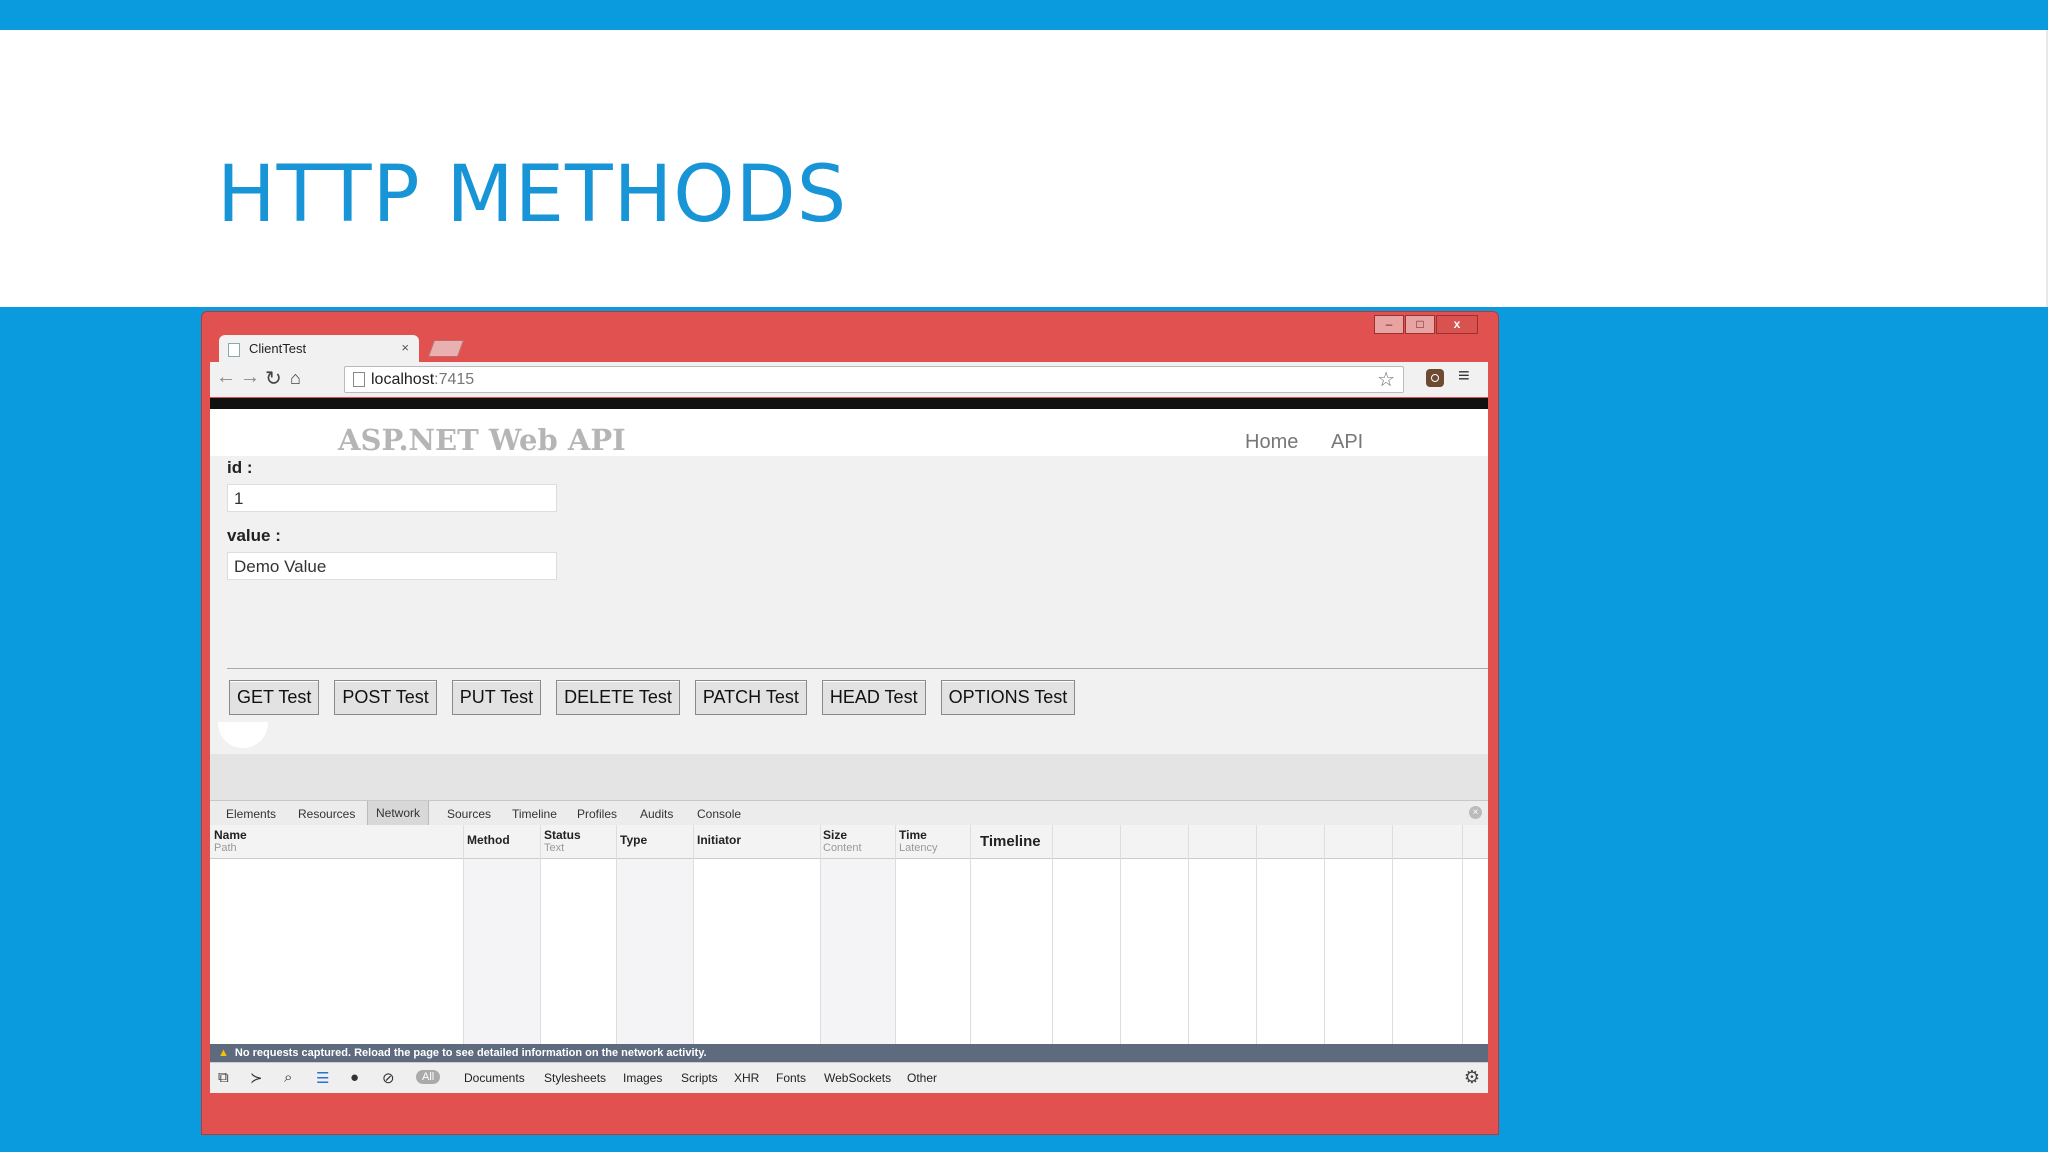 The width and height of the screenshot is (2048, 1152). I want to click on col-initiator: Initiator, so click(719, 840).